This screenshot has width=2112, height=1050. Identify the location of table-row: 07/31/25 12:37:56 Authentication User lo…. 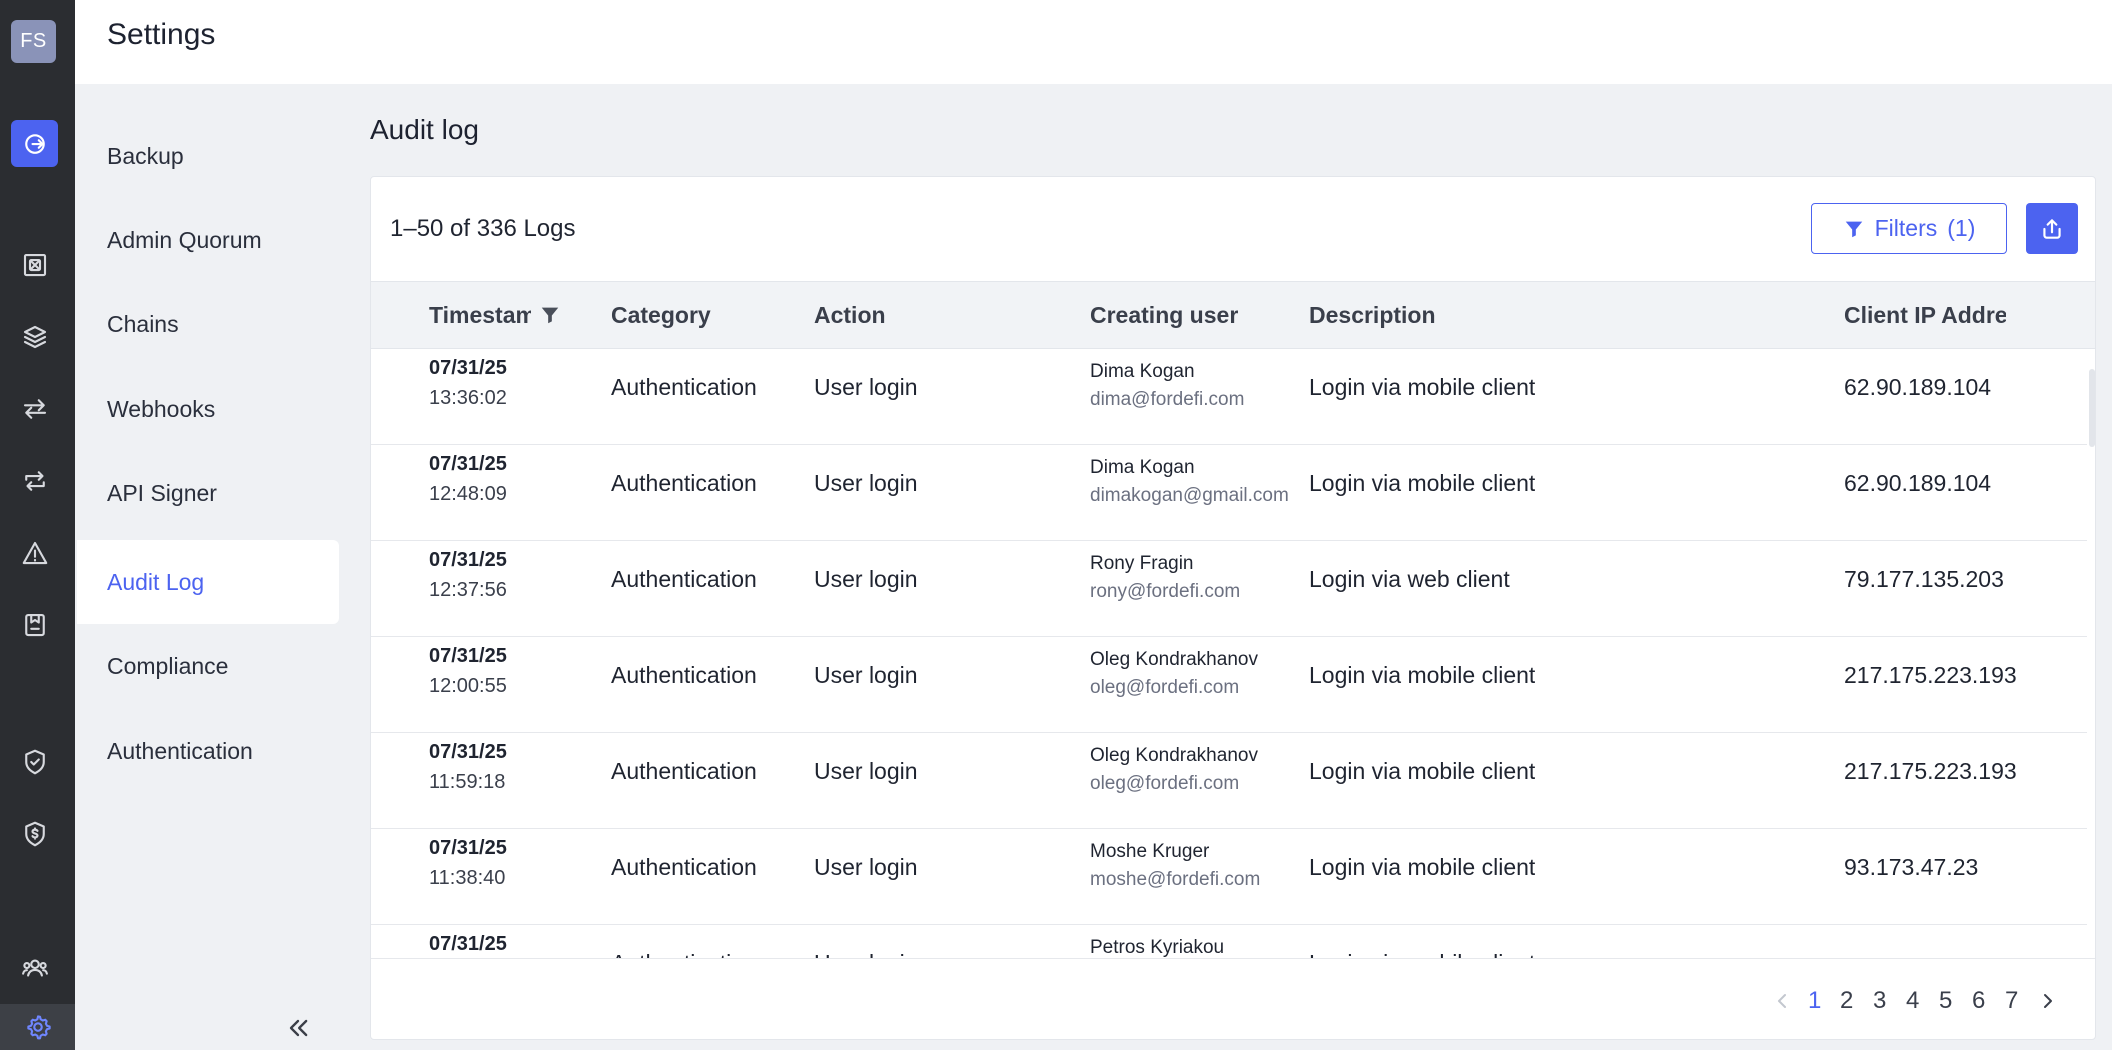
(1229, 589).